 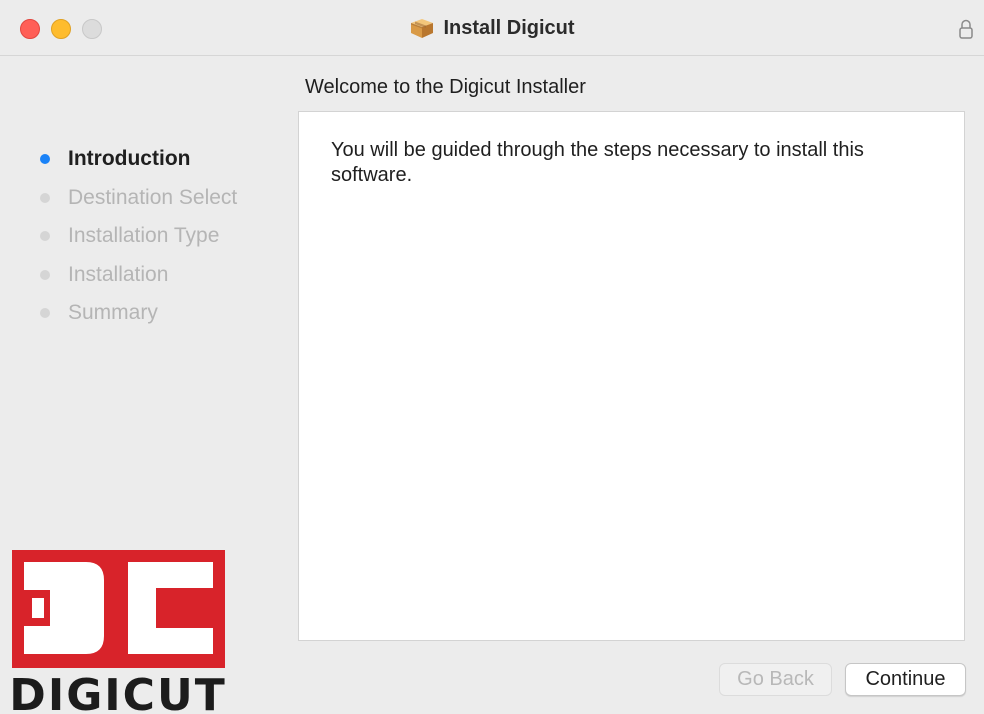 I want to click on step-label: Installation, so click(x=118, y=274).